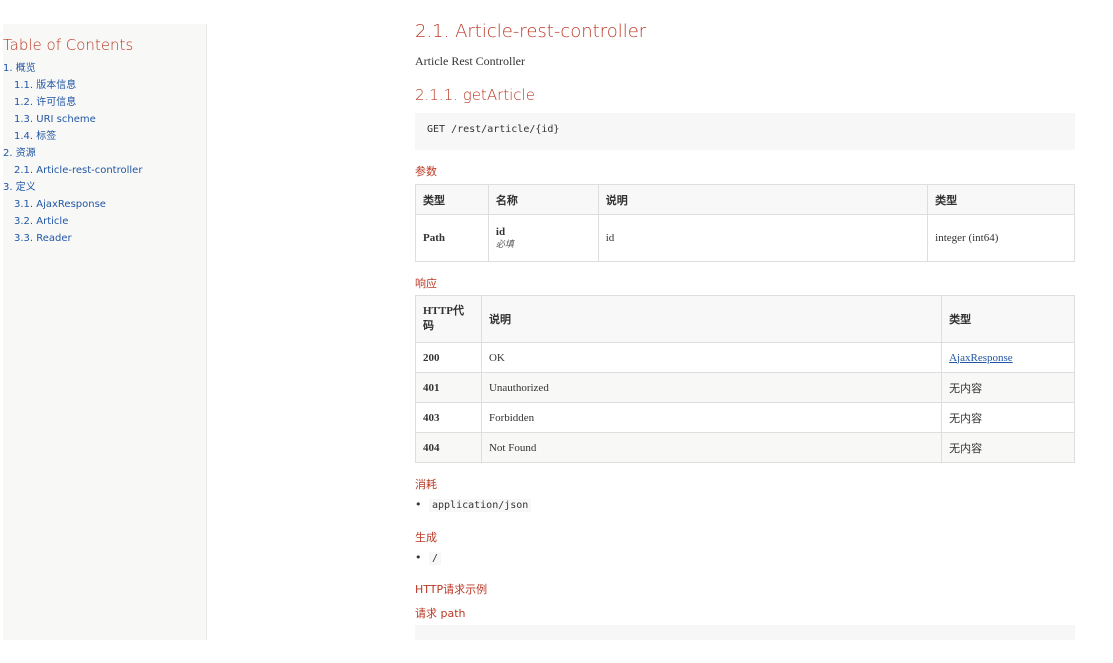 The image size is (1113, 663). I want to click on toc-item: 1.2. 许可信息, so click(104, 102).